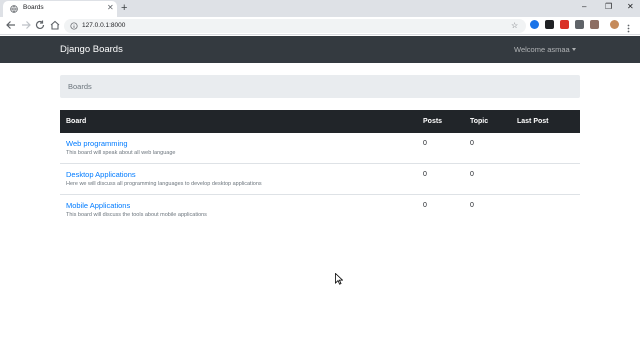 Image resolution: width=640 pixels, height=360 pixels. I want to click on new-tab-button: +, so click(124, 8).